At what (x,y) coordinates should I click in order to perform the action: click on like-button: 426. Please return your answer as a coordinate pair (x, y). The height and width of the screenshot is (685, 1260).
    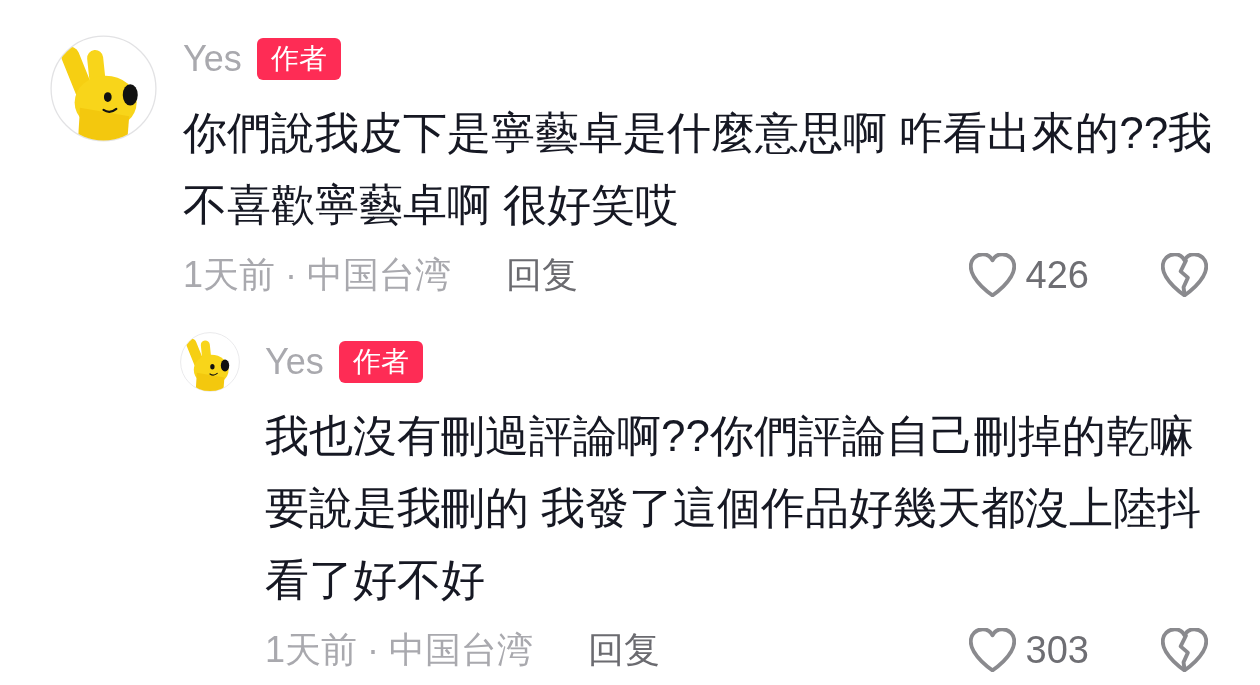
    Looking at the image, I should click on (1028, 275).